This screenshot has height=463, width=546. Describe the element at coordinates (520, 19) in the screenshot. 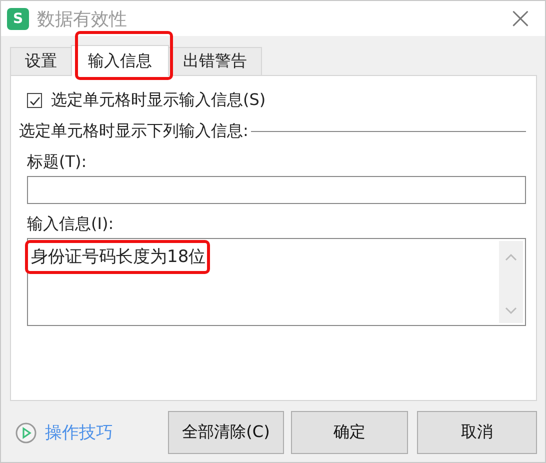

I see `close-button: ×` at that location.